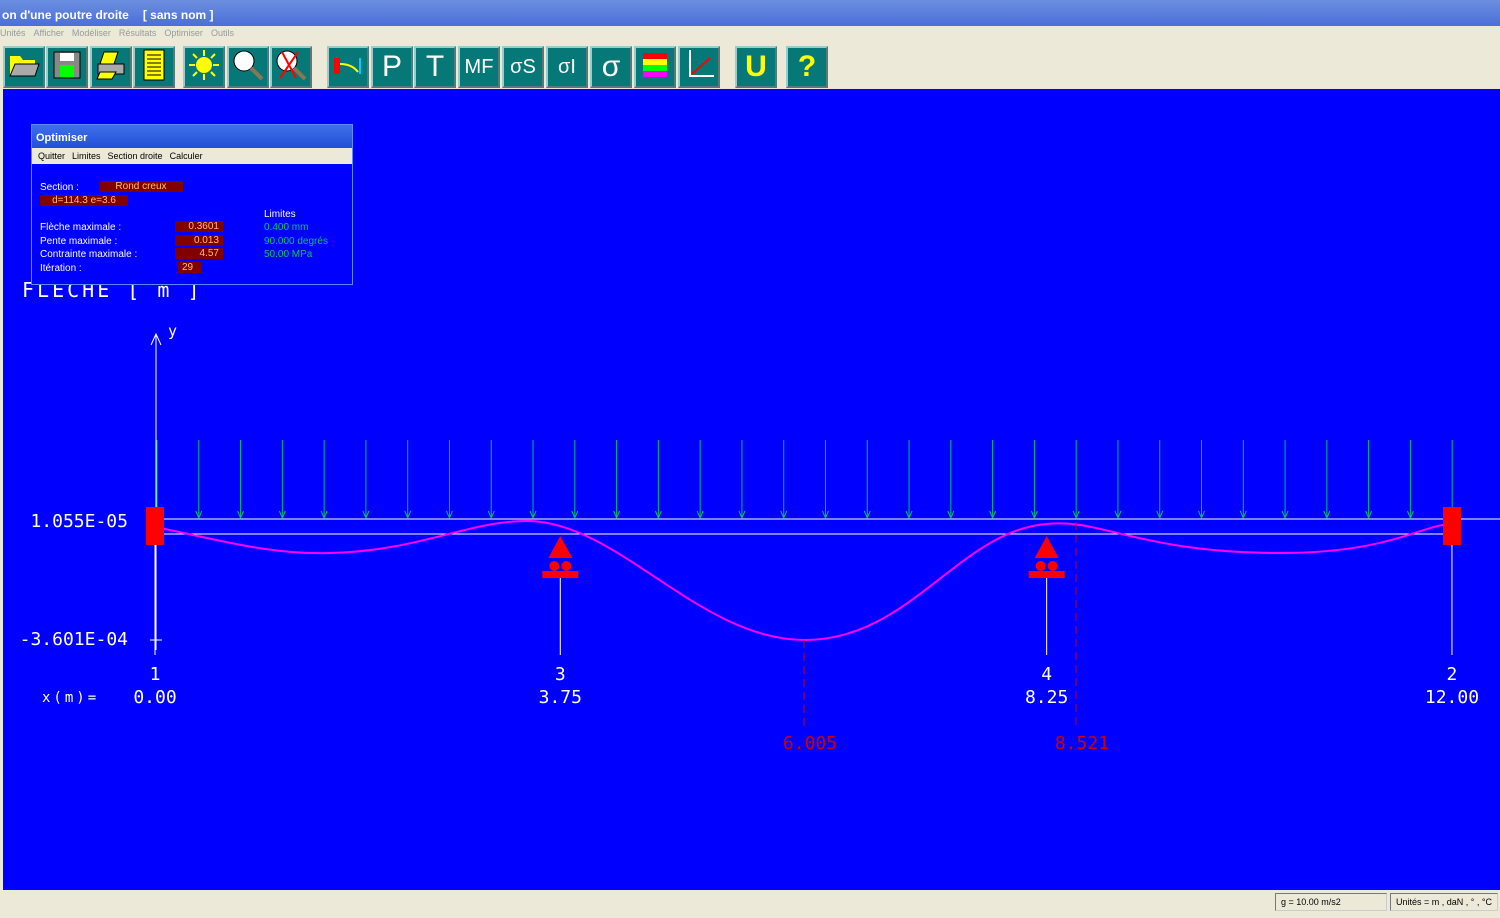 The image size is (1500, 918). Describe the element at coordinates (222, 33) in the screenshot. I see `menu-5: Outils` at that location.